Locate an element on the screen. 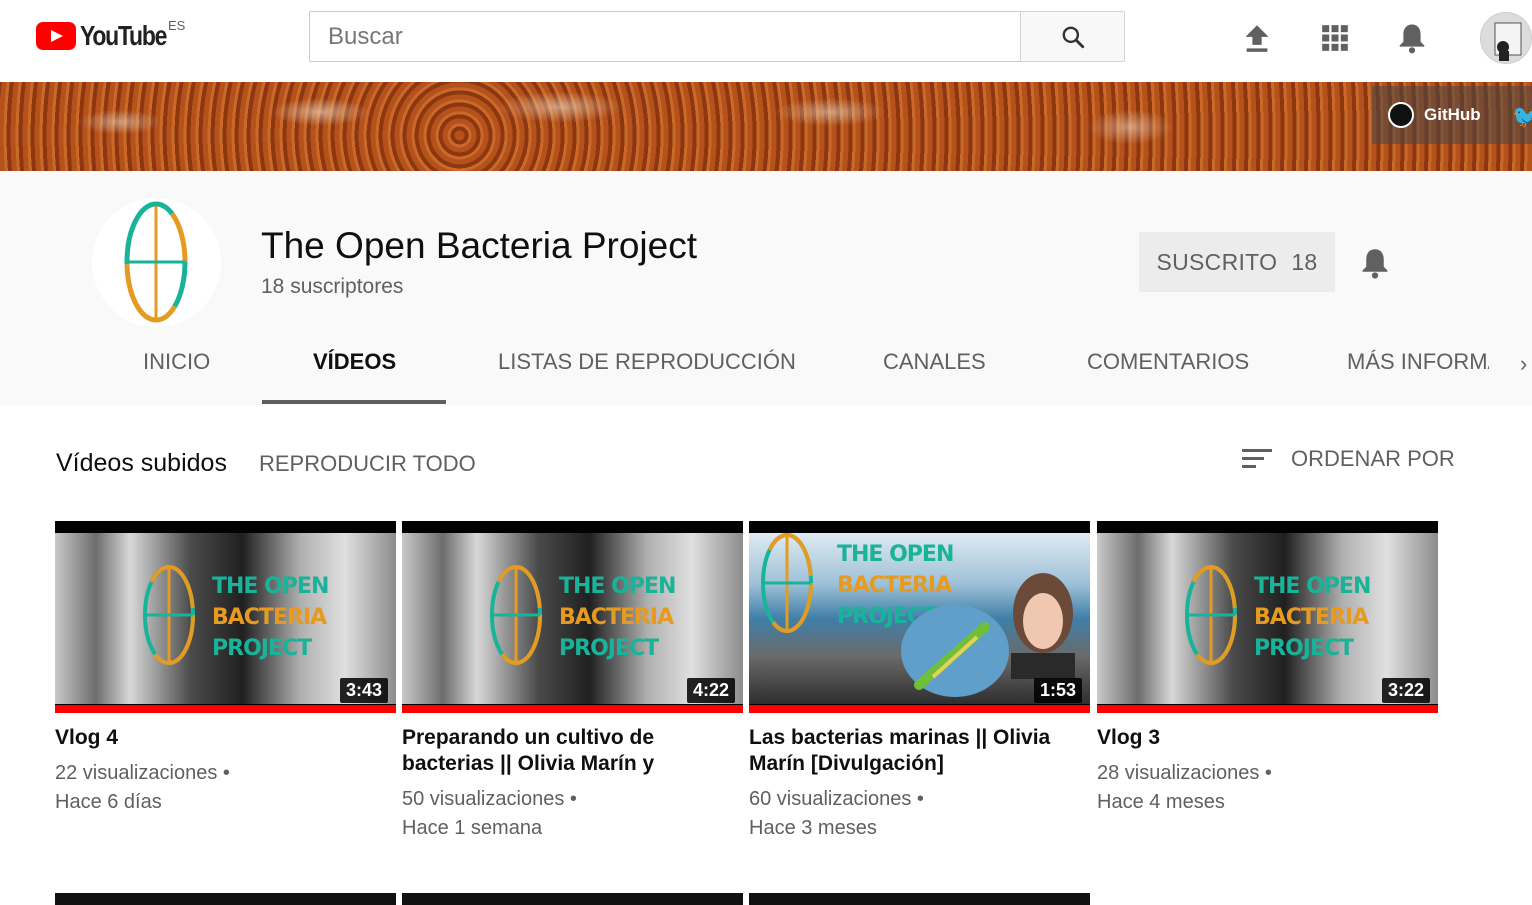 The width and height of the screenshot is (1532, 905). channel-avatar is located at coordinates (156, 262).